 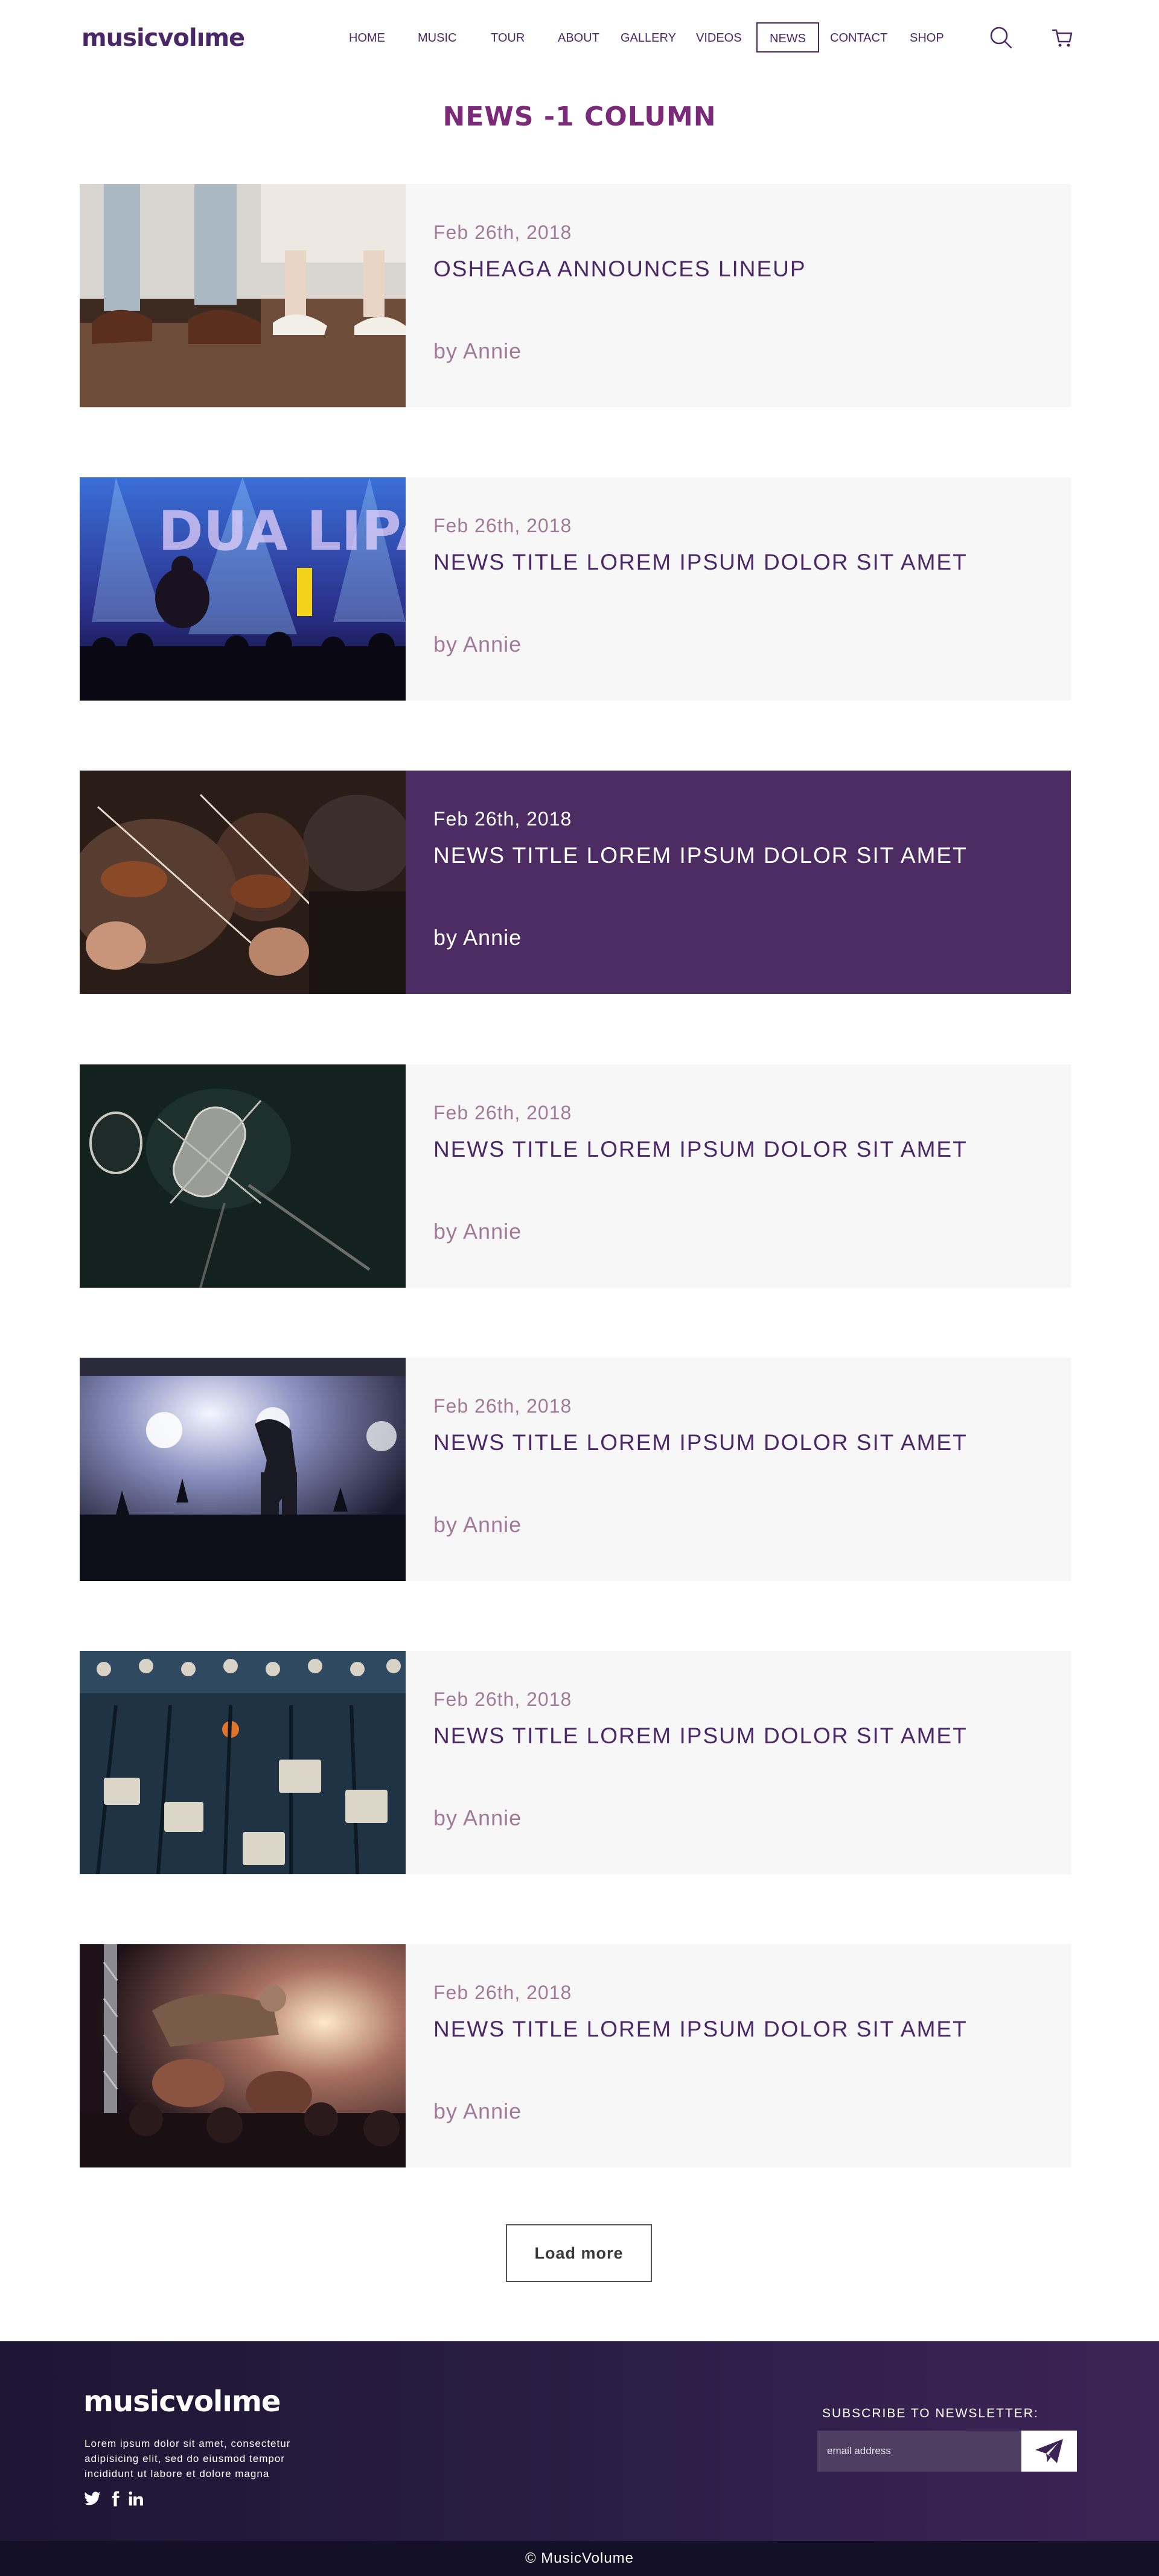 What do you see at coordinates (92, 2499) in the screenshot?
I see `twitter-icon` at bounding box center [92, 2499].